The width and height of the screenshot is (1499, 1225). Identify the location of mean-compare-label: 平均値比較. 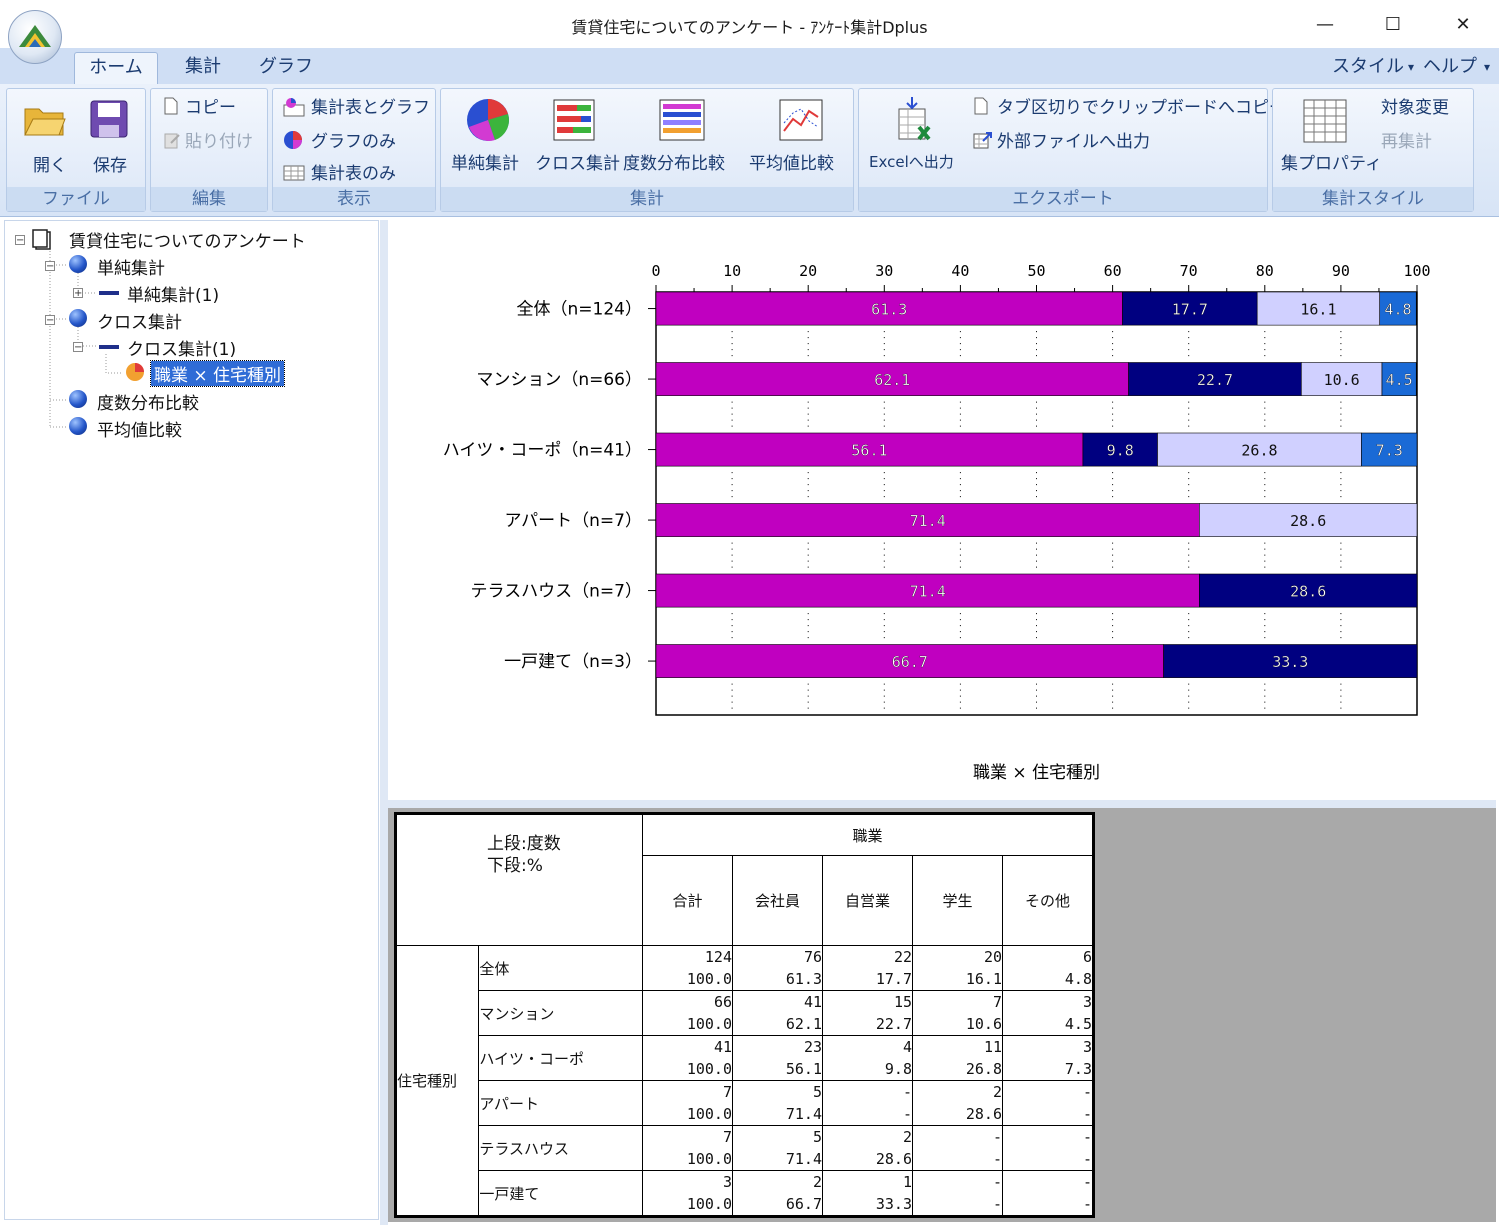
(791, 164).